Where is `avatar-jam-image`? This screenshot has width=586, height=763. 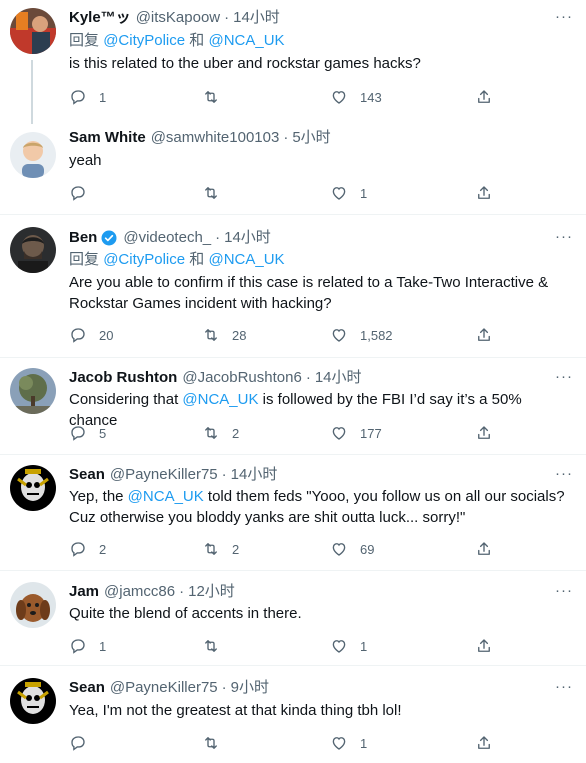 avatar-jam-image is located at coordinates (33, 605).